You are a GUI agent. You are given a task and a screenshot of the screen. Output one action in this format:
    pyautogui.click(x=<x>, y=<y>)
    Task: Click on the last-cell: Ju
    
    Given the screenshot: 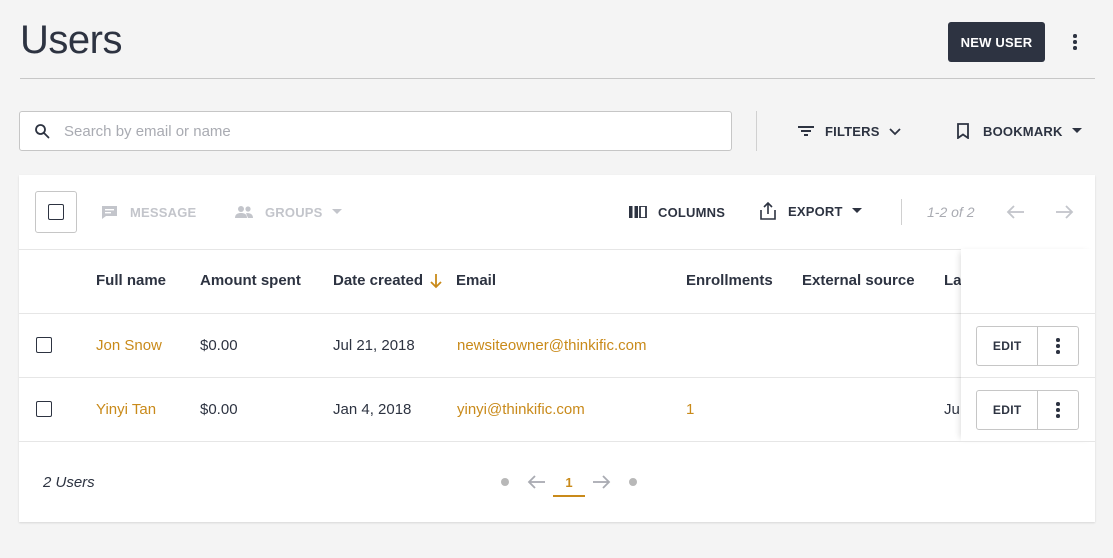 What is the action you would take?
    pyautogui.click(x=952, y=409)
    